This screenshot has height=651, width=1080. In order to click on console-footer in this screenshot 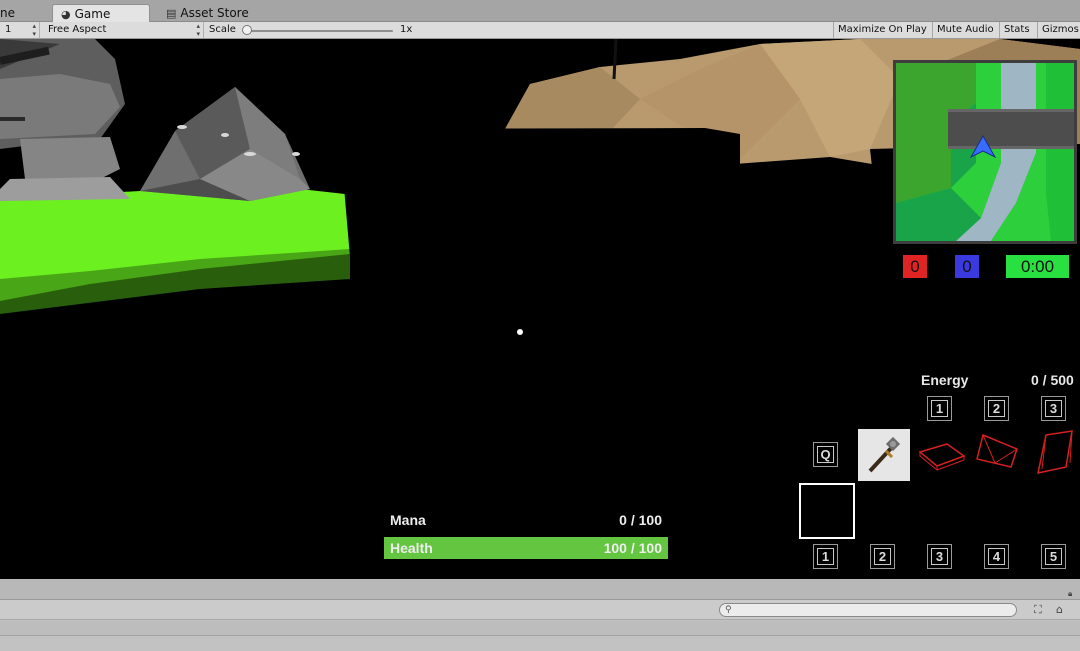, I will do `click(540, 644)`.